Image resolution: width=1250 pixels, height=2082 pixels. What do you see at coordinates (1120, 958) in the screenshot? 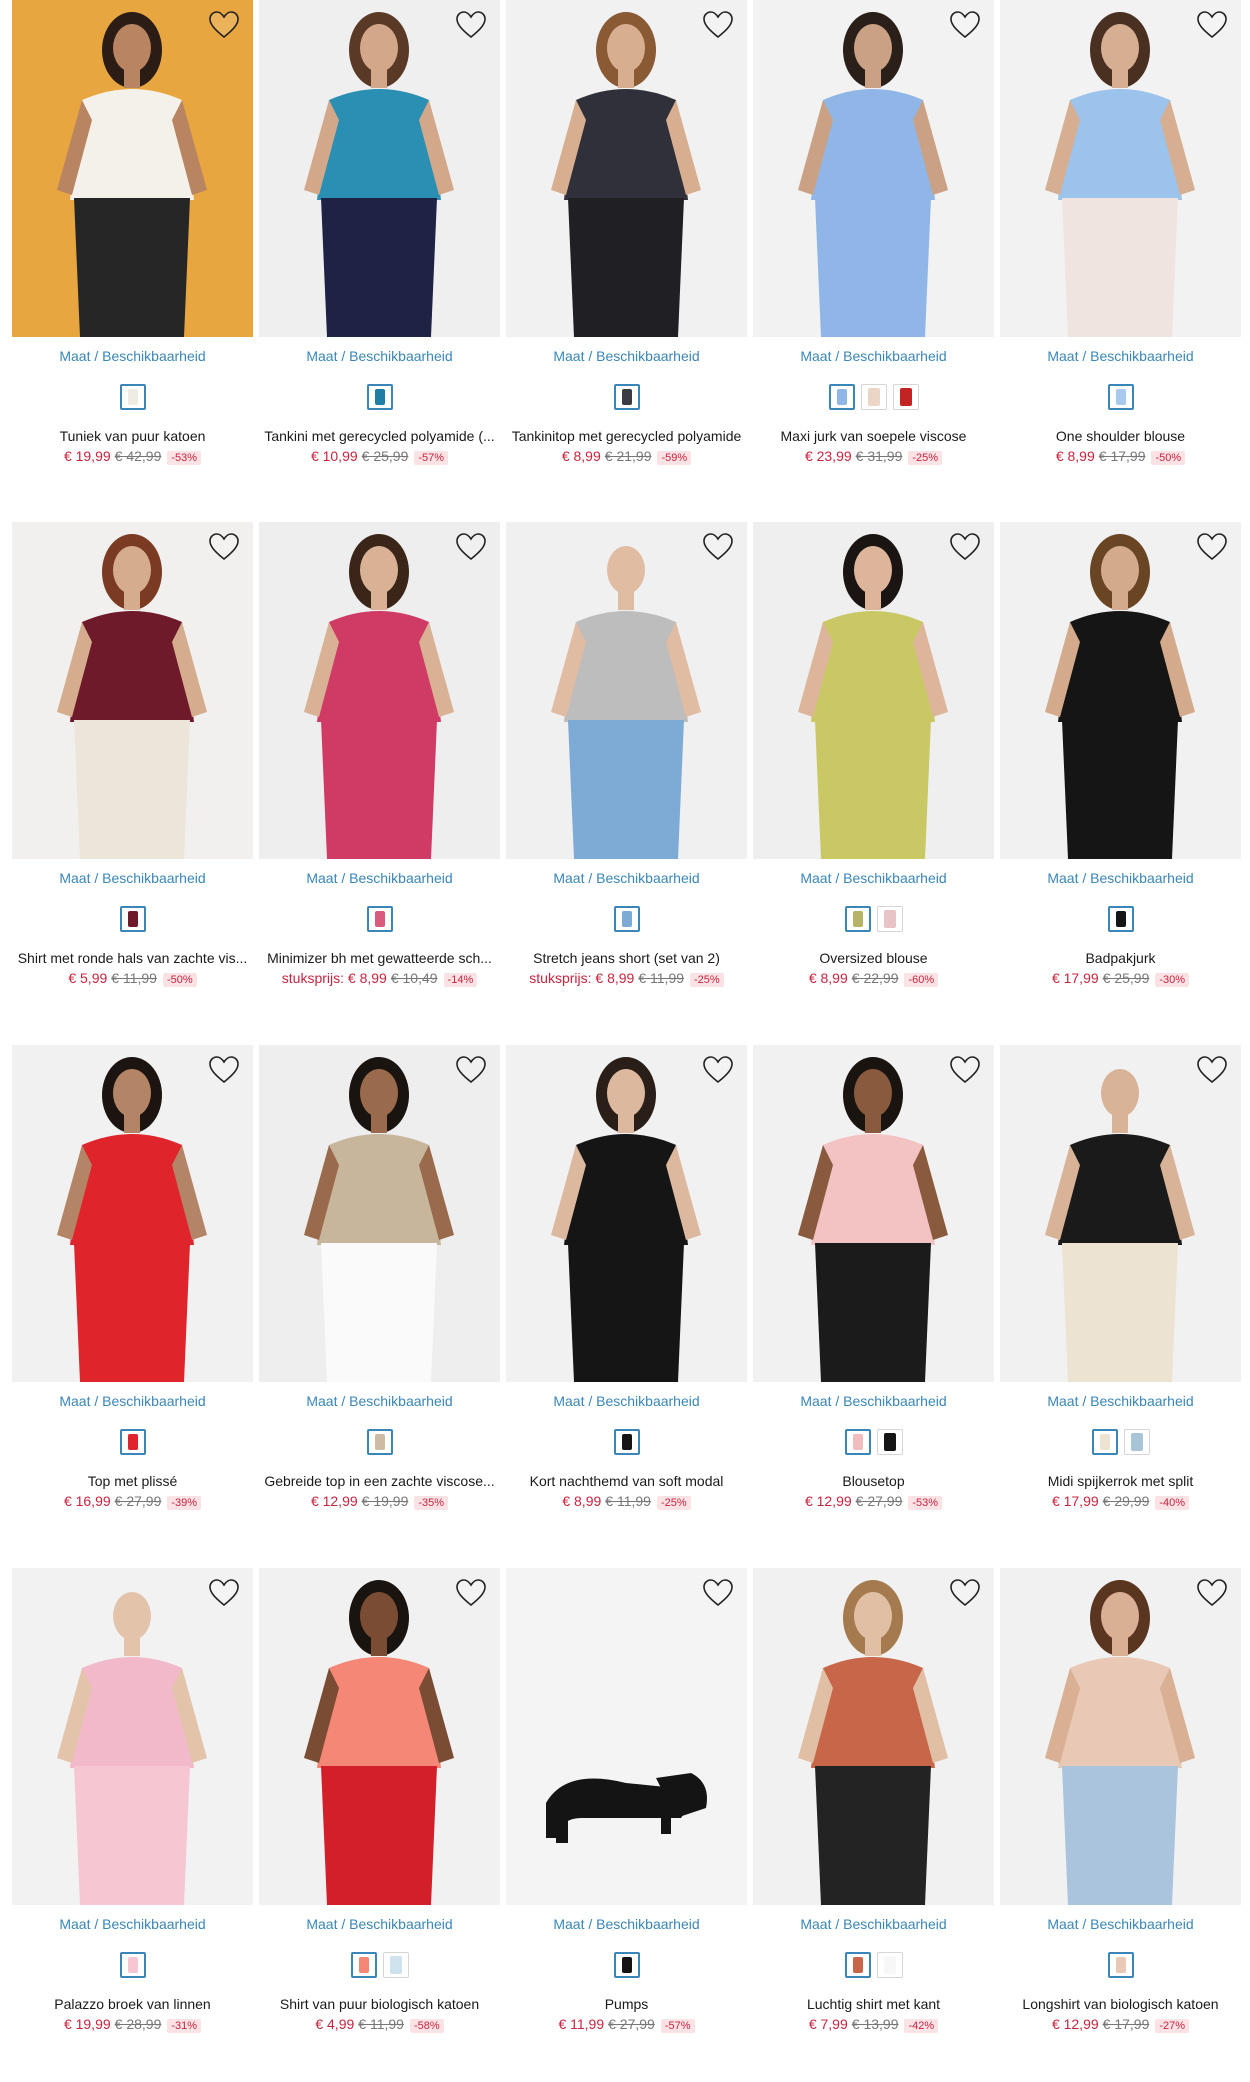
I see `product-title: Badpakjurk` at bounding box center [1120, 958].